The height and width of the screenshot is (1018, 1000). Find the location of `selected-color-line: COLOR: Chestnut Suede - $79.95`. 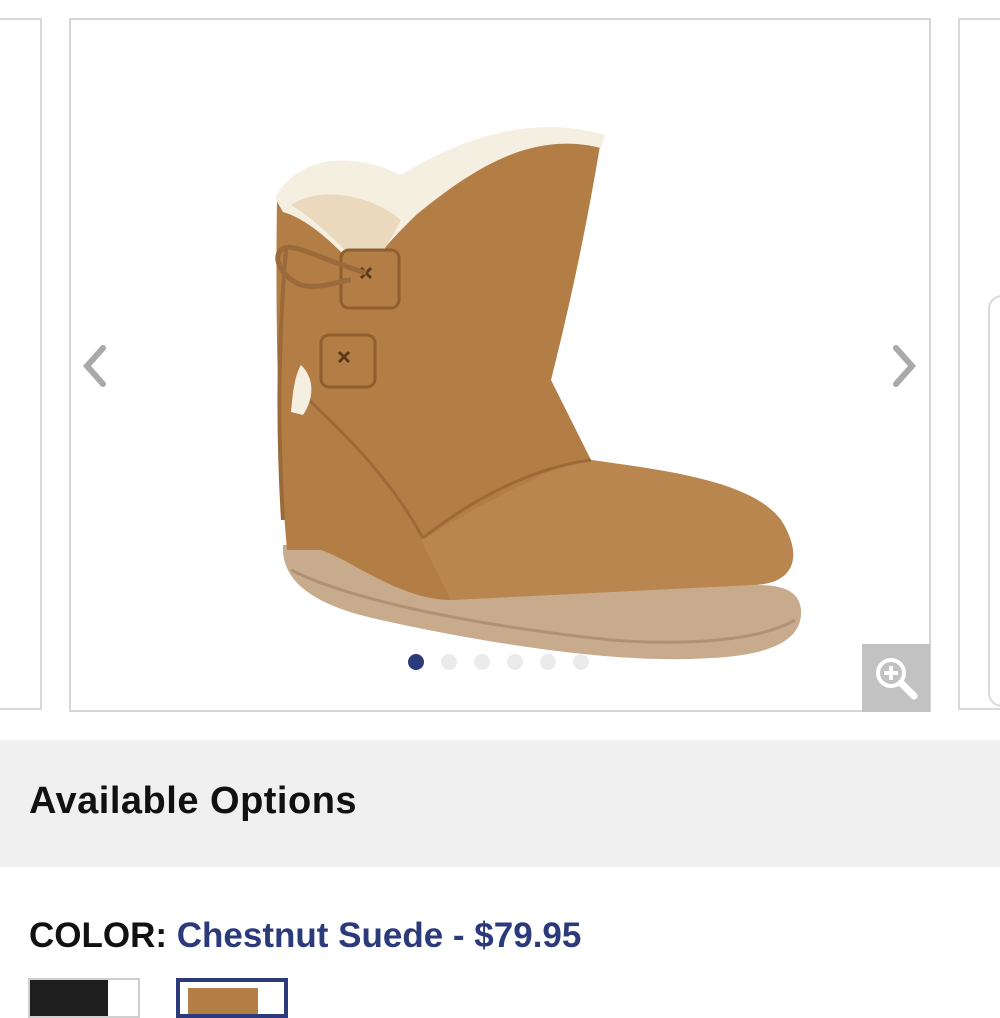

selected-color-line: COLOR: Chestnut Suede - $79.95 is located at coordinates (305, 936).